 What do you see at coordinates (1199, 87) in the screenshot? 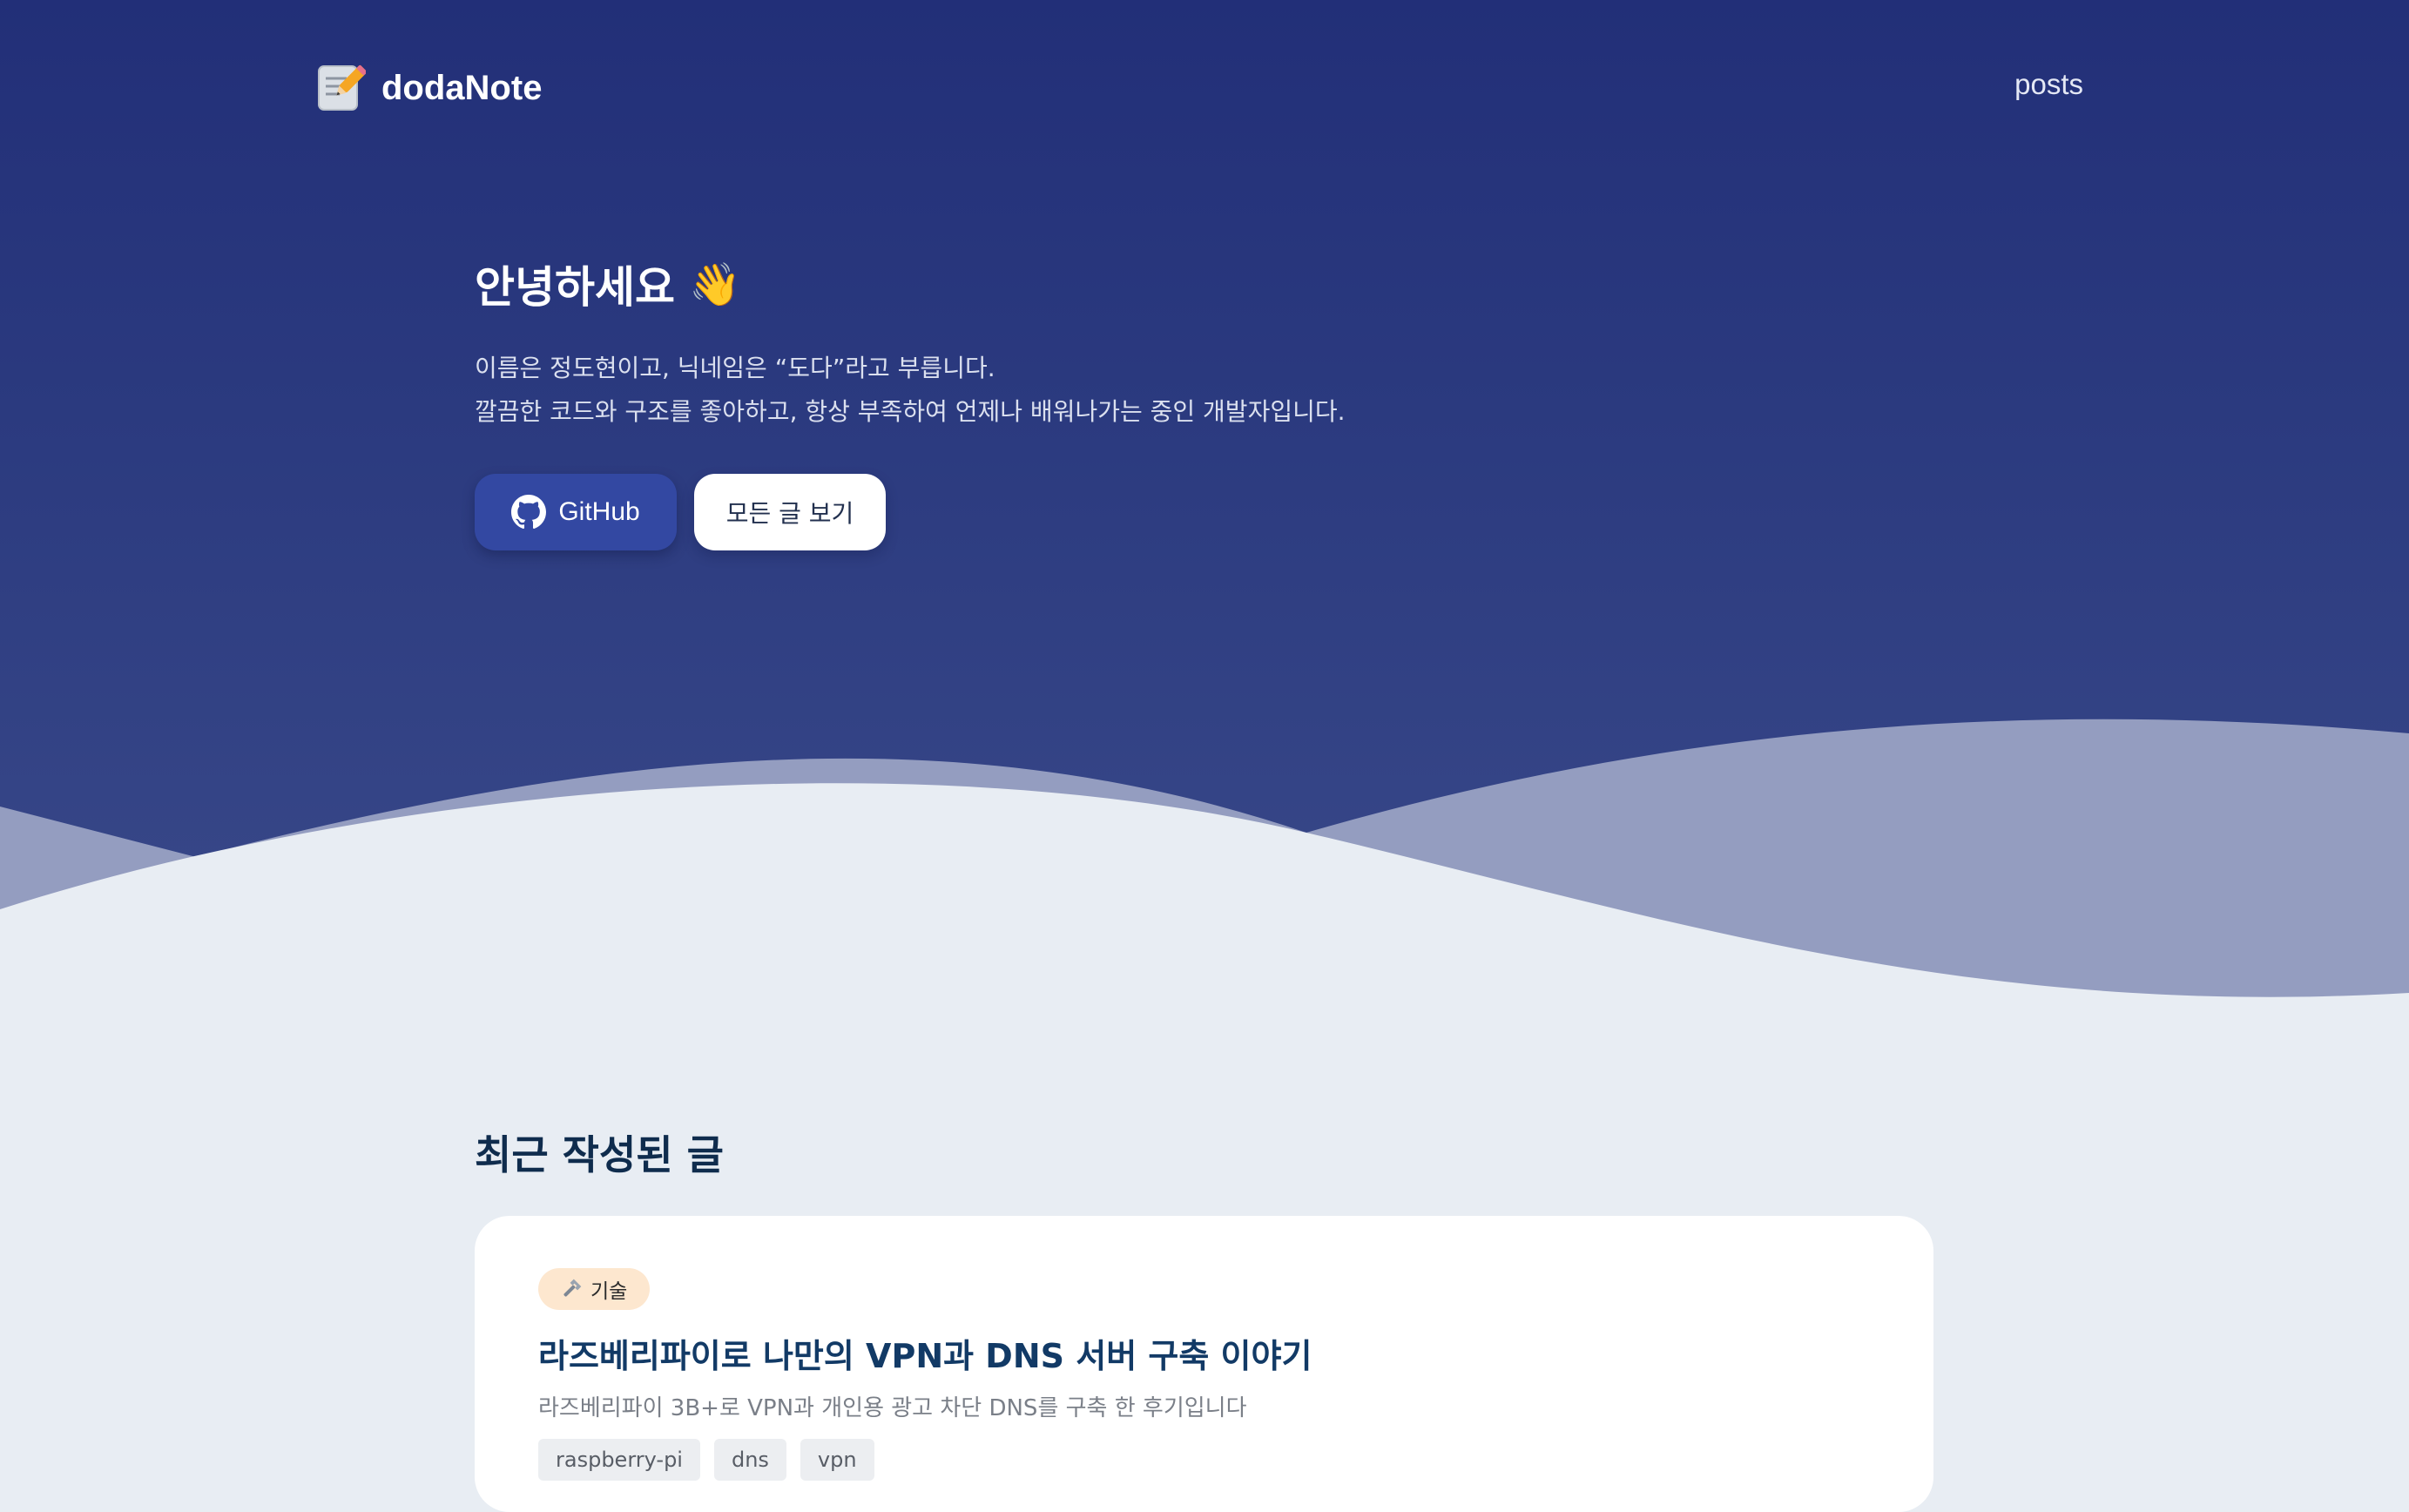
I see `navbar: dodaNote posts` at bounding box center [1199, 87].